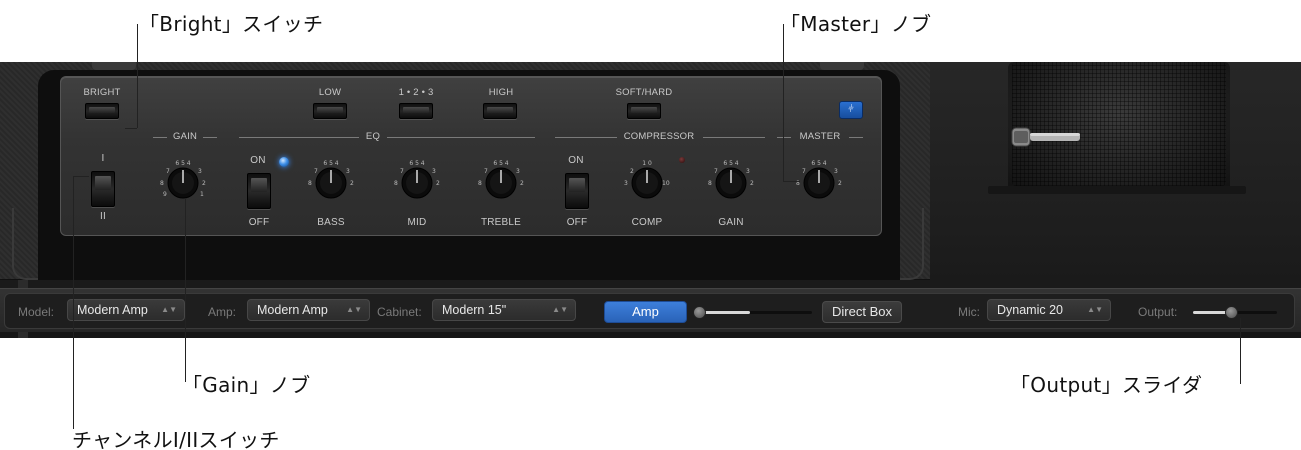 The width and height of the screenshot is (1301, 450). I want to click on compressor-section-label: COMPRESSOR, so click(659, 136).